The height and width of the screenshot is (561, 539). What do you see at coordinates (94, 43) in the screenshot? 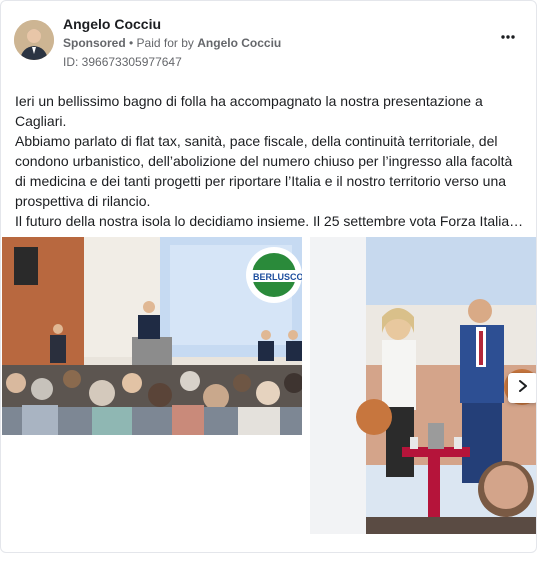
I see `sponsored-label: Sponsored` at bounding box center [94, 43].